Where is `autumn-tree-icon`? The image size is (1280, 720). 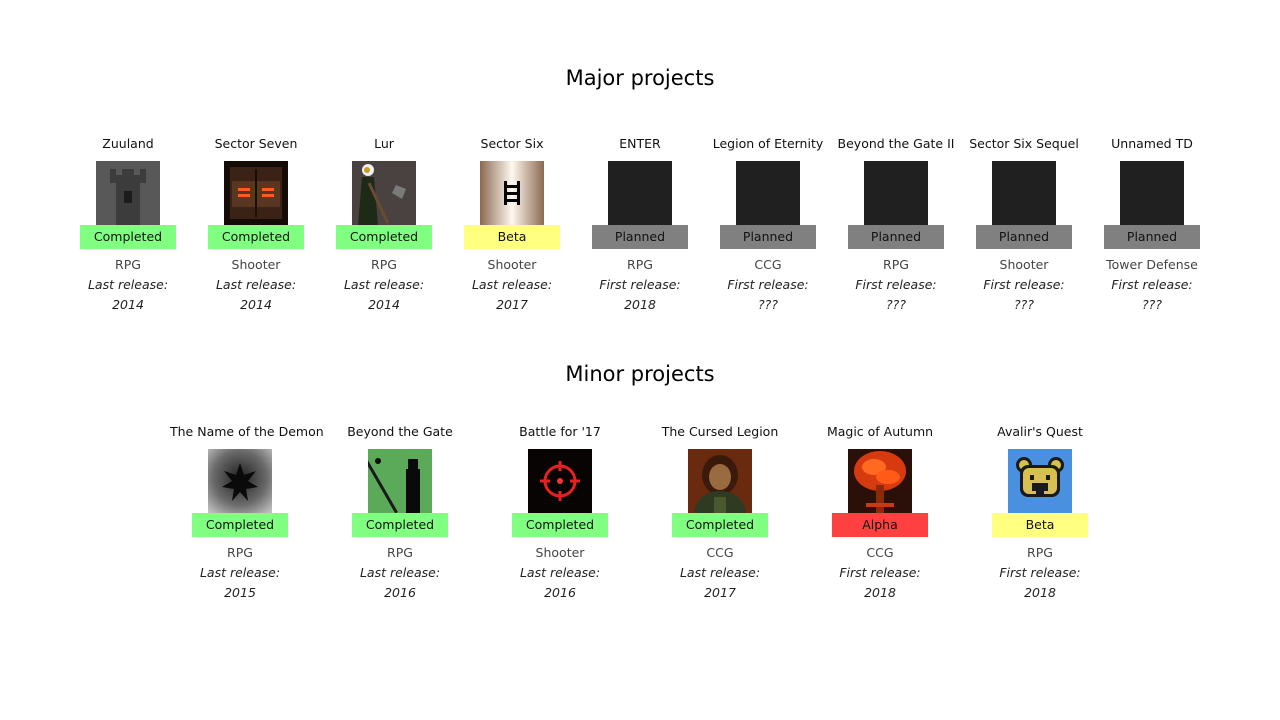
autumn-tree-icon is located at coordinates (880, 481).